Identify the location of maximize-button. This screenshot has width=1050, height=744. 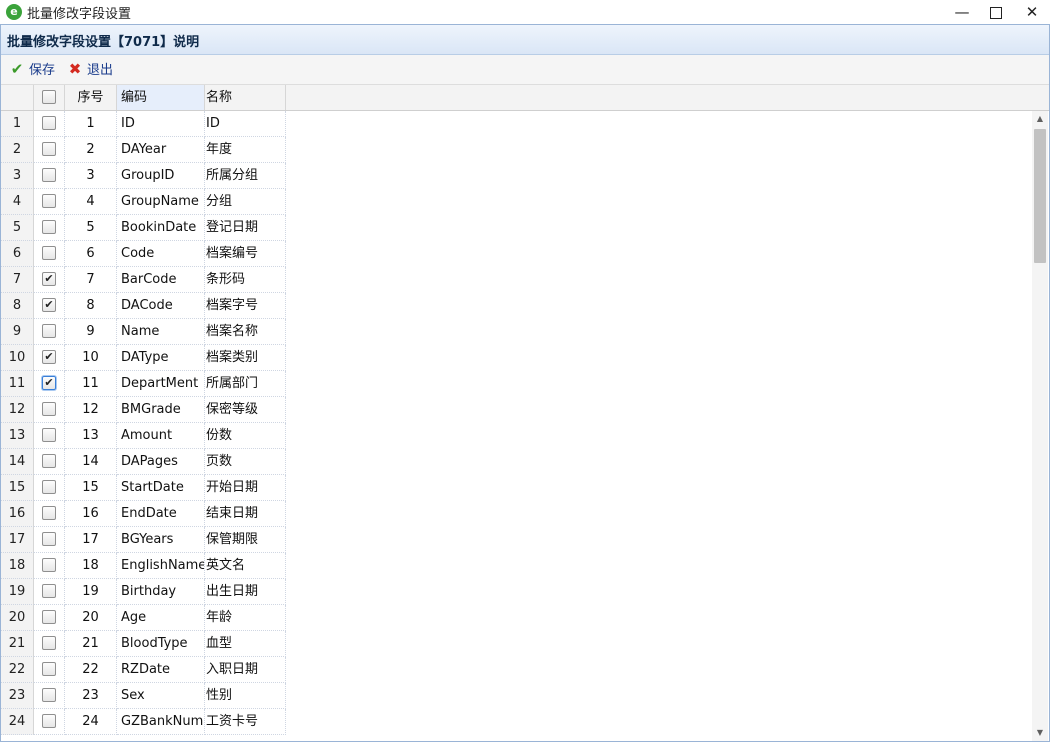
(996, 12).